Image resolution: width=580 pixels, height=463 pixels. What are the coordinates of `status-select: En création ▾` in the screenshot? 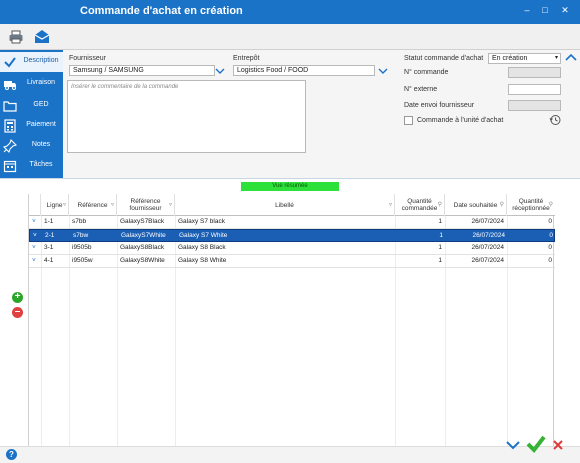 It's located at (524, 58).